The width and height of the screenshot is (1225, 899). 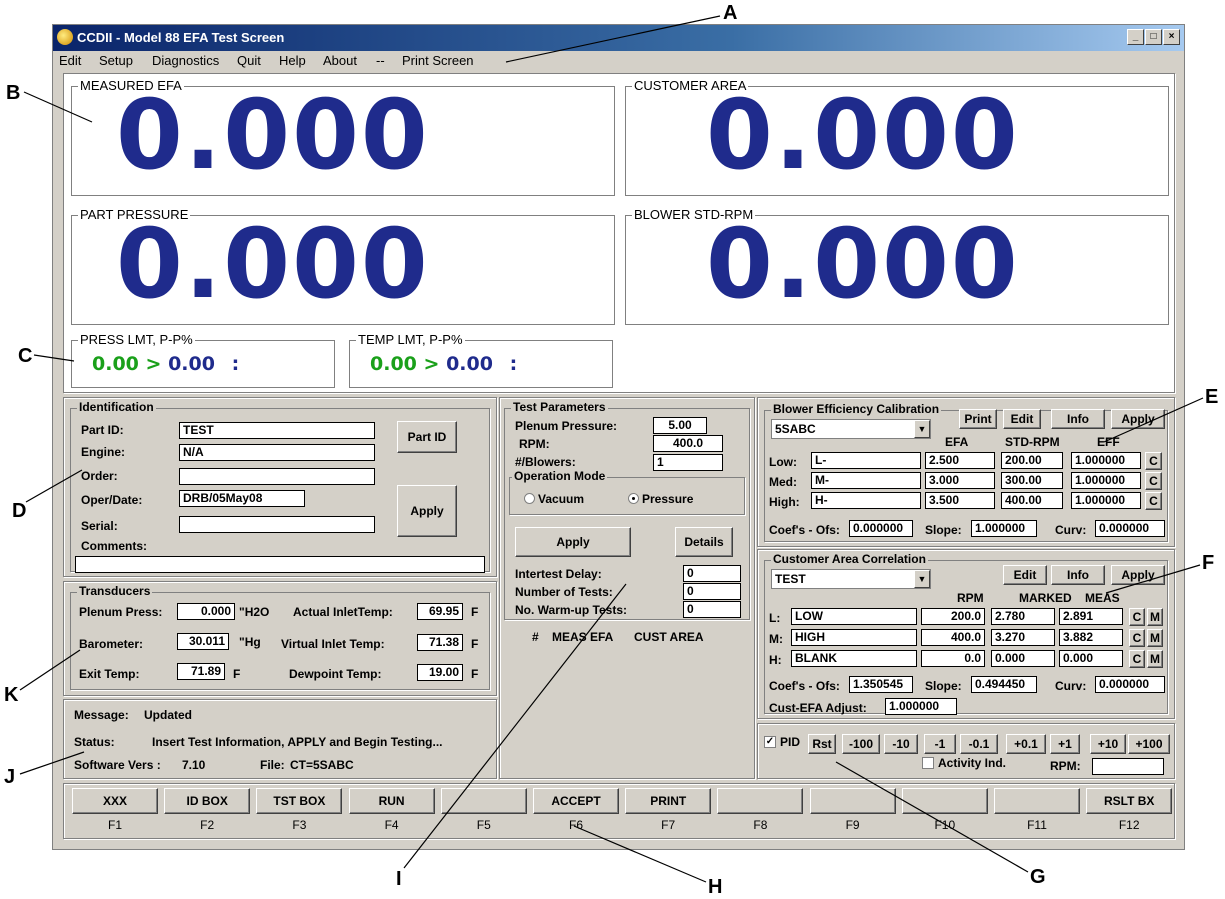 I want to click on customer-row-rpm: 0.0, so click(x=953, y=658).